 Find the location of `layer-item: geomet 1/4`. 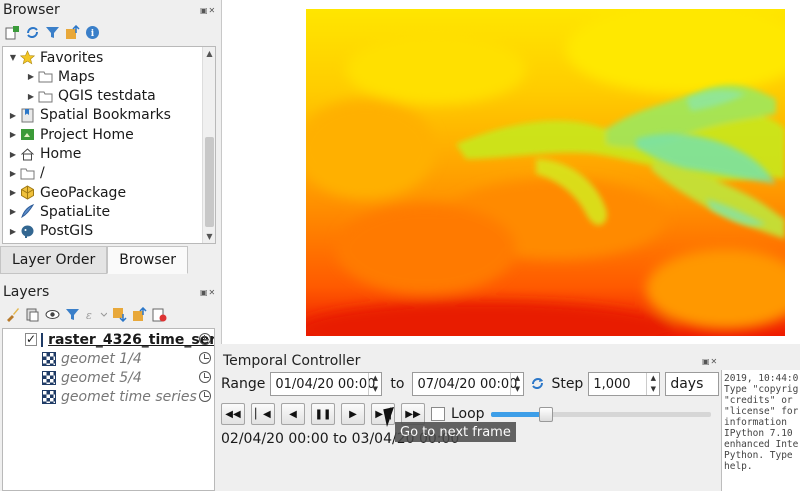

layer-item: geomet 1/4 is located at coordinates (108, 358).